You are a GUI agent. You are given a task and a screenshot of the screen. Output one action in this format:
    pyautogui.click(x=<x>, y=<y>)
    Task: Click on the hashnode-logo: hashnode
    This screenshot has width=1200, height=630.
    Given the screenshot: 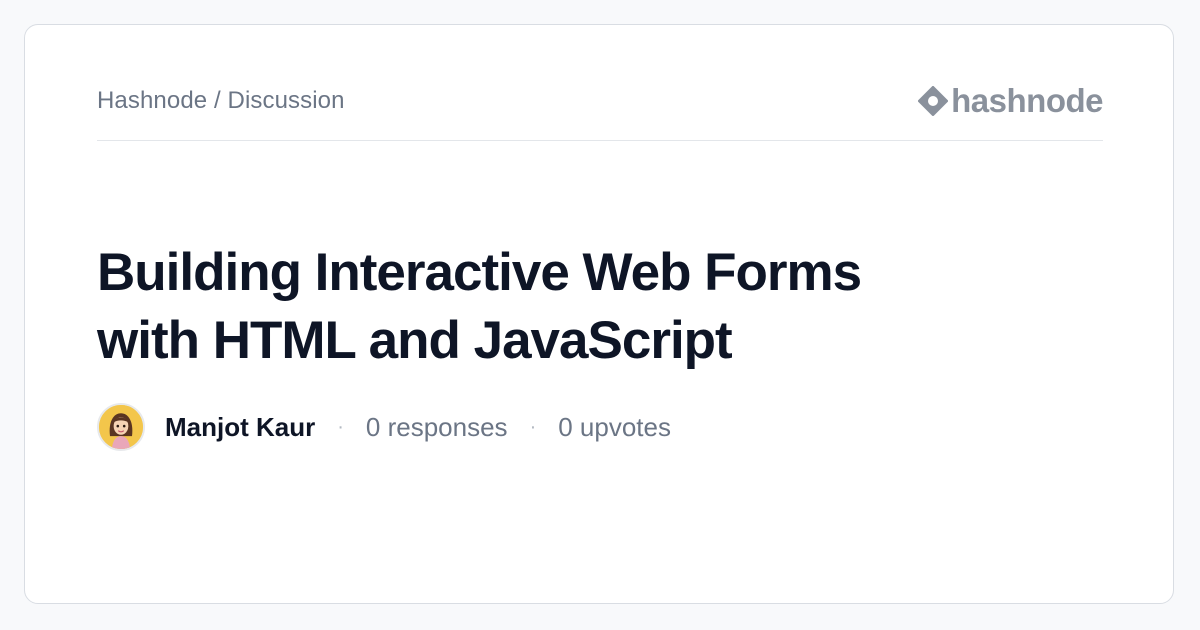 What is the action you would take?
    pyautogui.click(x=1010, y=101)
    